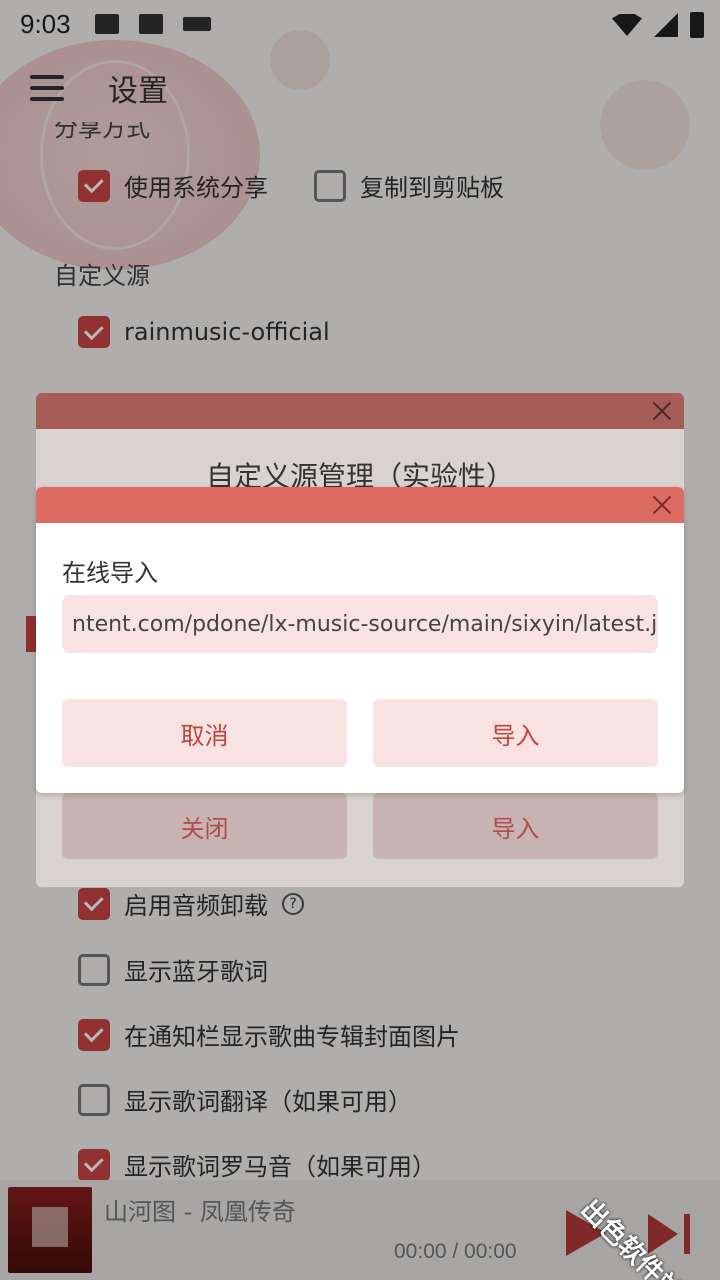 This screenshot has height=1280, width=720. Describe the element at coordinates (204, 826) in the screenshot. I see `close-button: 关闭` at that location.